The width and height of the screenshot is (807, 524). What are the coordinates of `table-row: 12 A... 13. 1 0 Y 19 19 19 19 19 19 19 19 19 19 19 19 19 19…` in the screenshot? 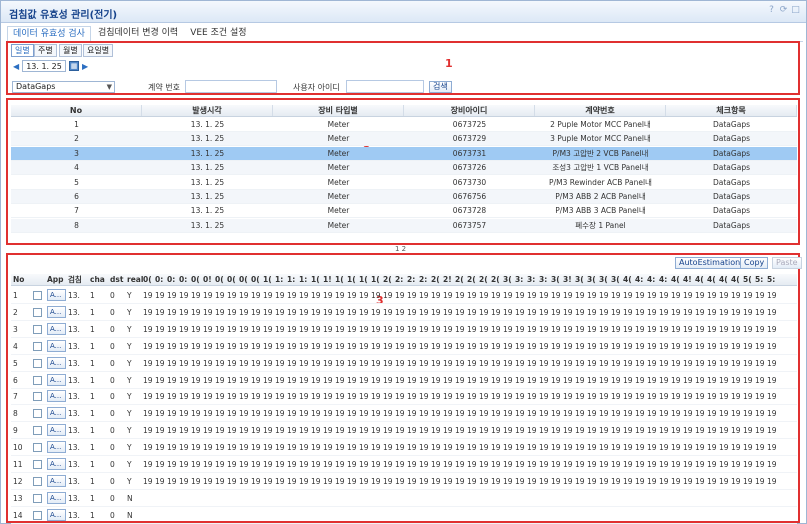 It's located at (404, 481).